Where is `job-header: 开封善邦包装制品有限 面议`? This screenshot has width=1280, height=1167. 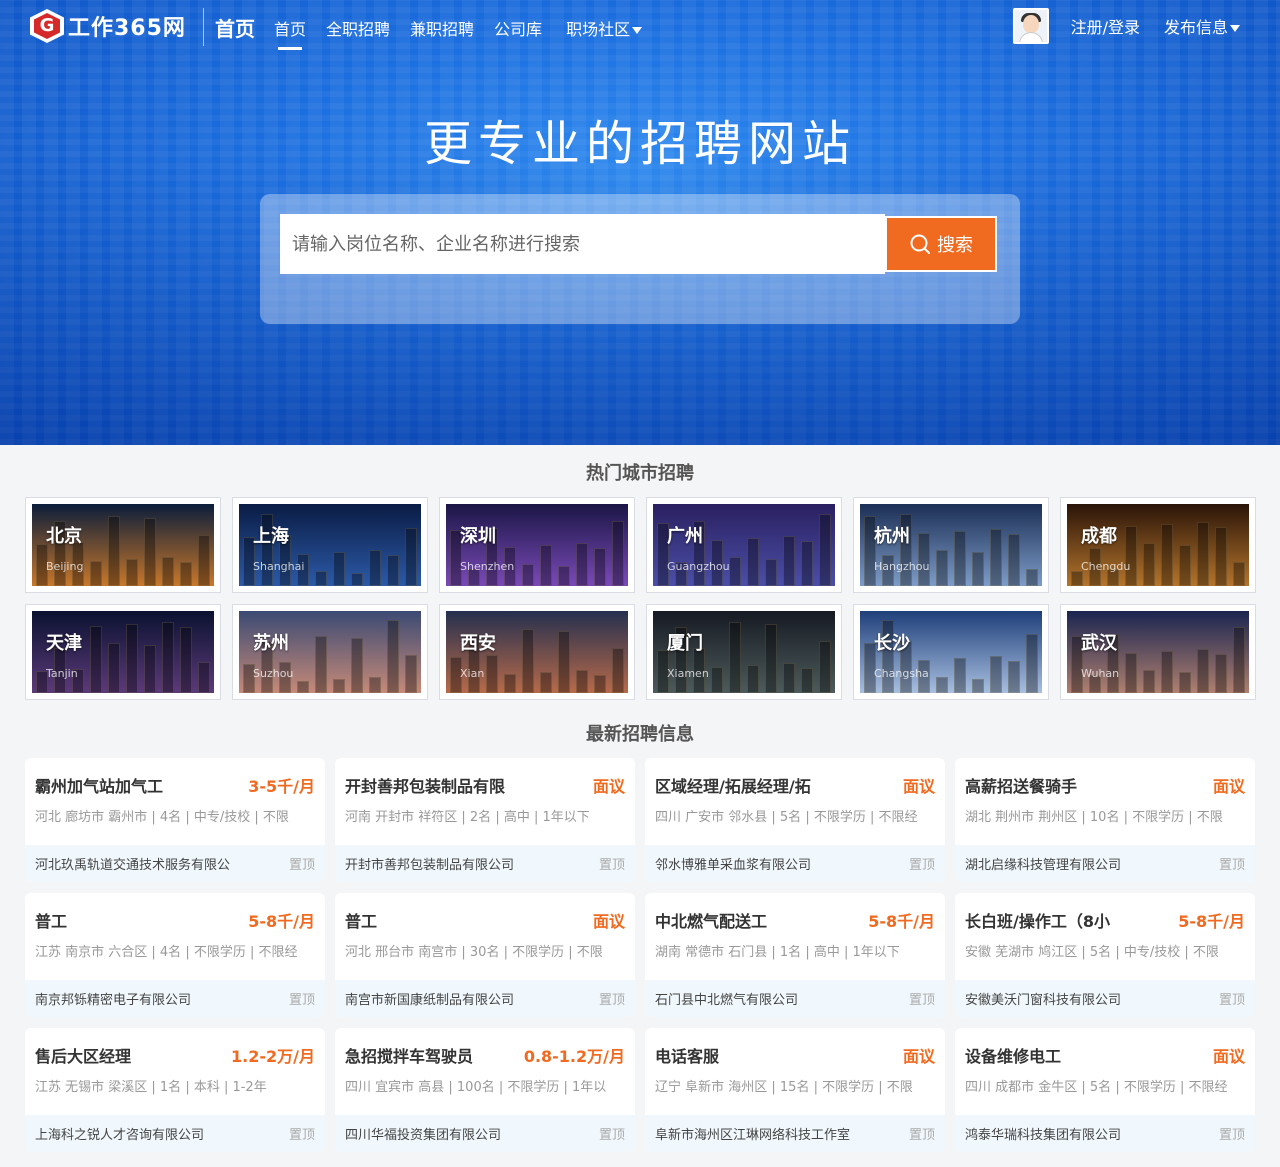
job-header: 开封善邦包装制品有限 面议 is located at coordinates (485, 785).